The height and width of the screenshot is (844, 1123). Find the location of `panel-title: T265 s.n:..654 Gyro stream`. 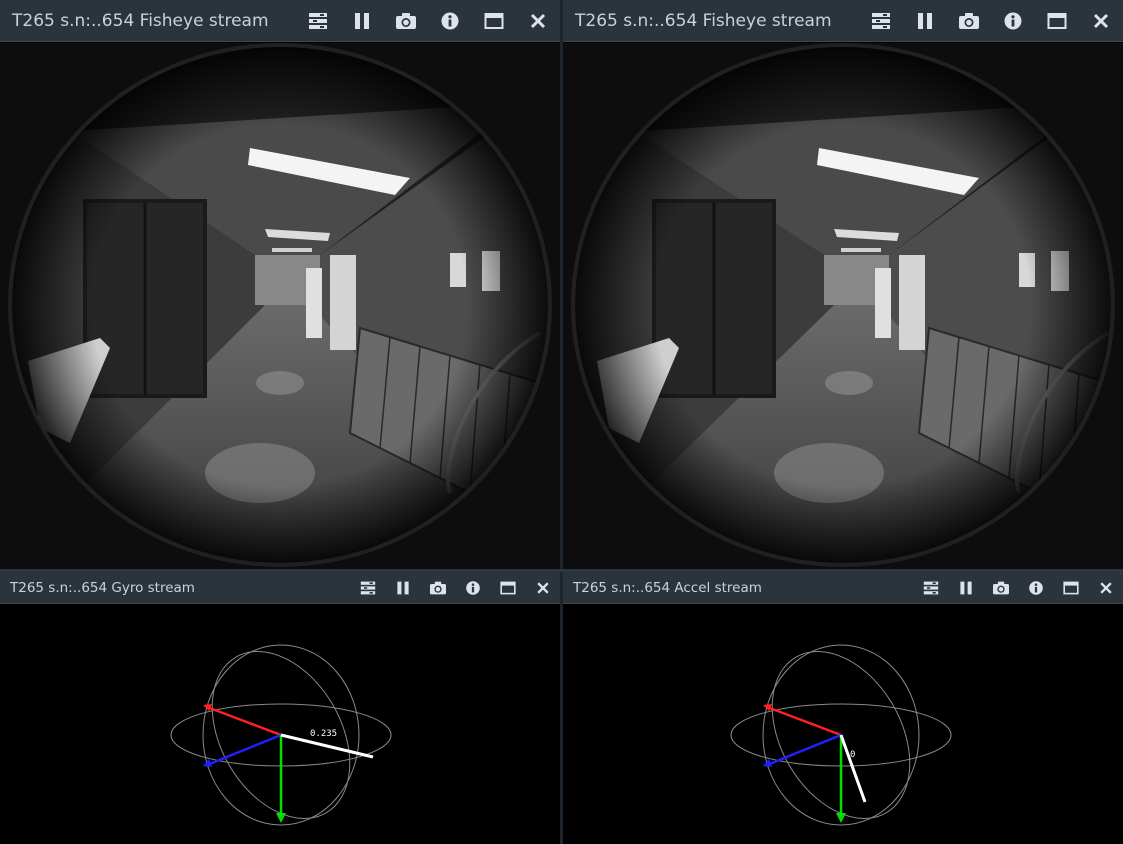

panel-title: T265 s.n:..654 Gyro stream is located at coordinates (102, 587).